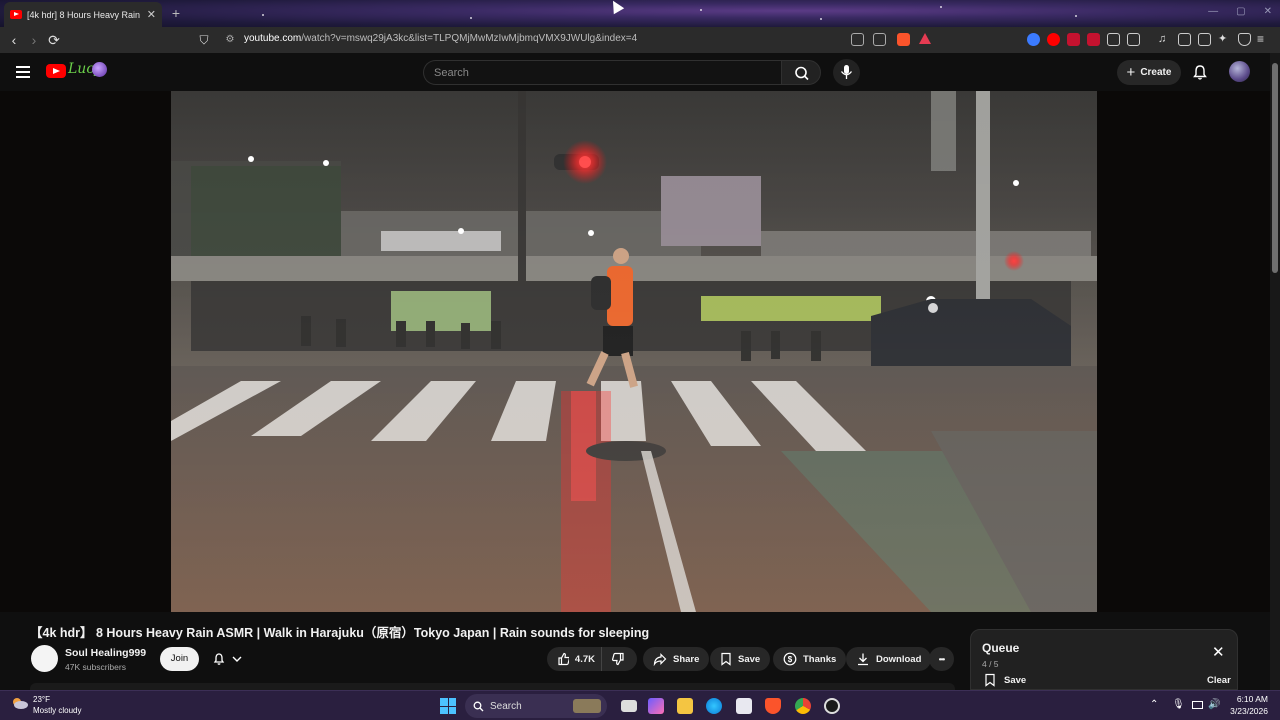 The width and height of the screenshot is (1280, 720). I want to click on file-explorer-icon, so click(685, 706).